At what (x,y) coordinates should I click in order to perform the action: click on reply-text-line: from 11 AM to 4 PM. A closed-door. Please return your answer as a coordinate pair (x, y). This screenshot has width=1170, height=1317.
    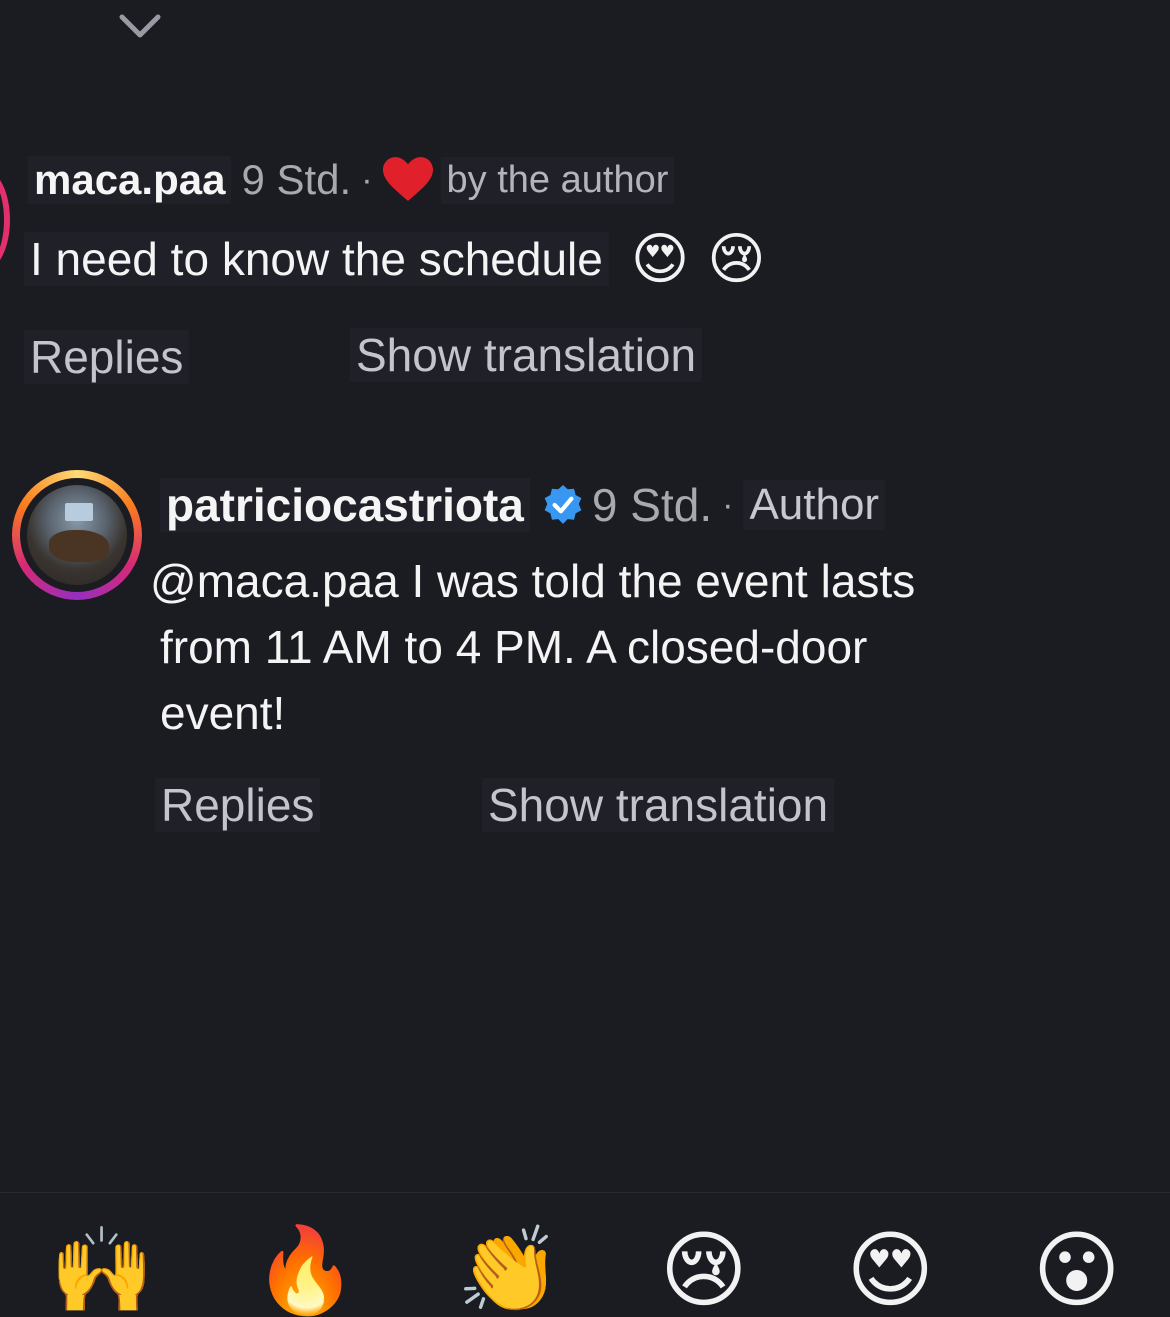
    Looking at the image, I should click on (514, 647).